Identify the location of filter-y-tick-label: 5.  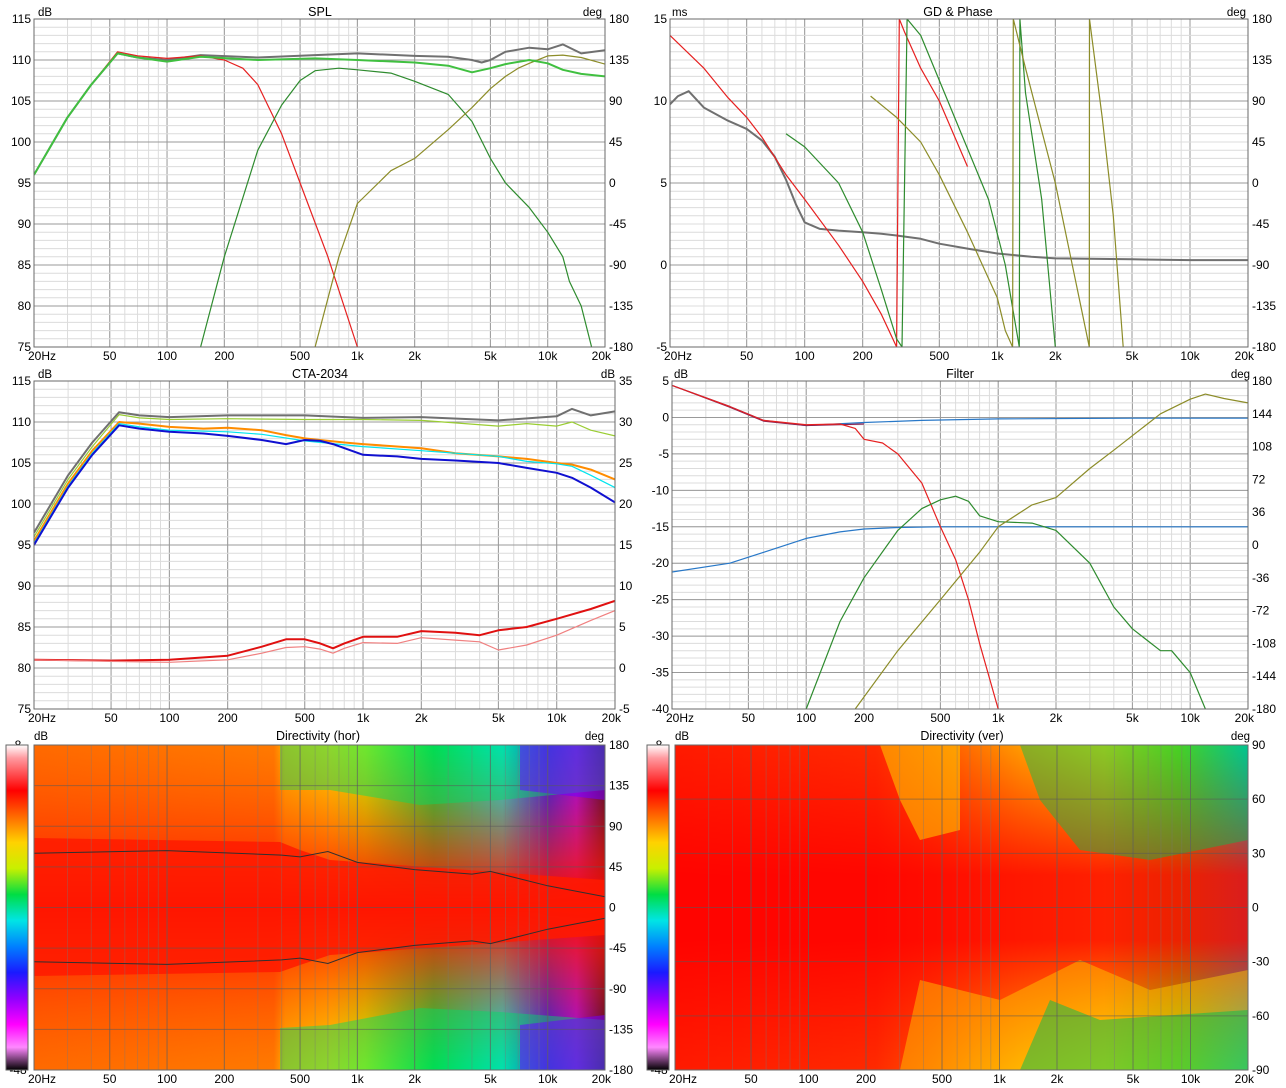
(665, 381).